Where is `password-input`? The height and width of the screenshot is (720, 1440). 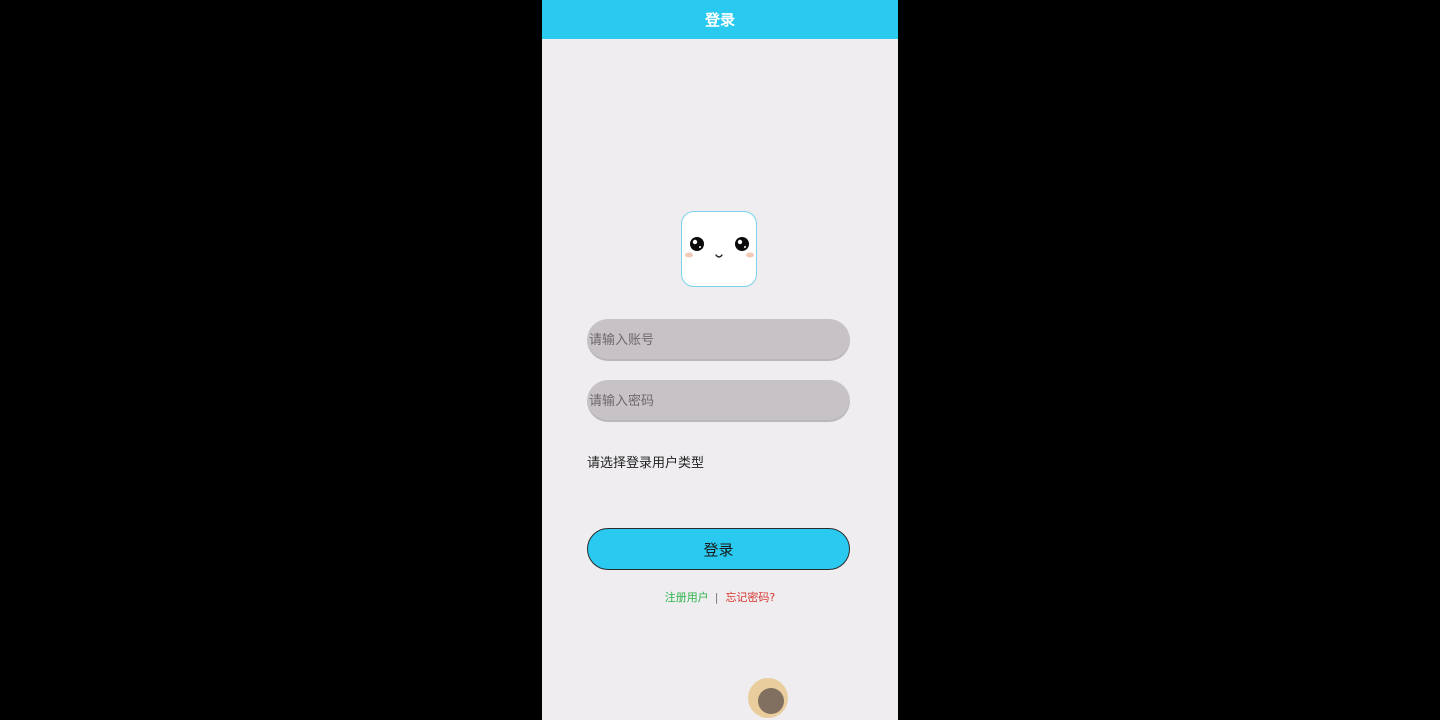 password-input is located at coordinates (718, 401).